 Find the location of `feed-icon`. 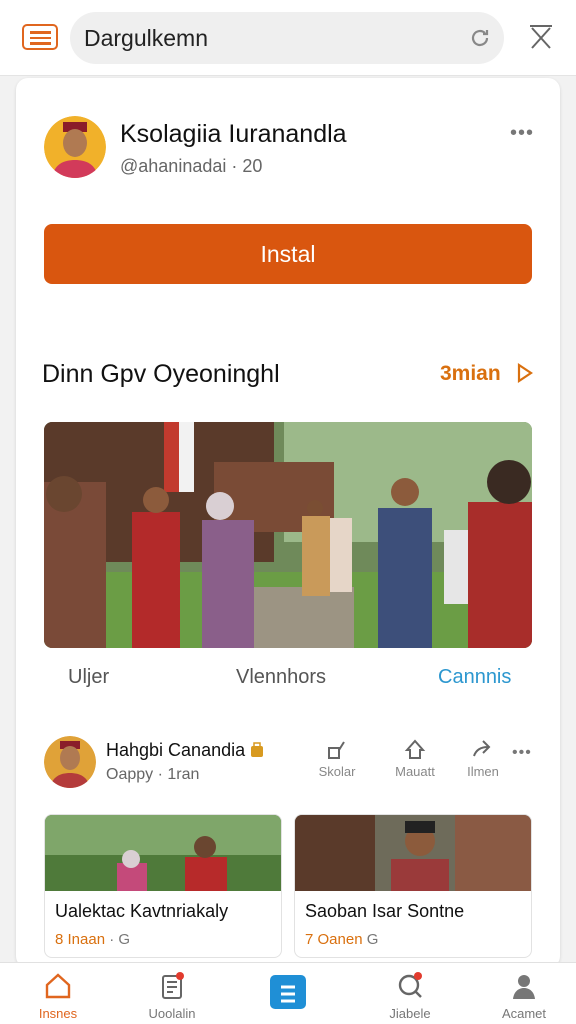

feed-icon is located at coordinates (173, 985).